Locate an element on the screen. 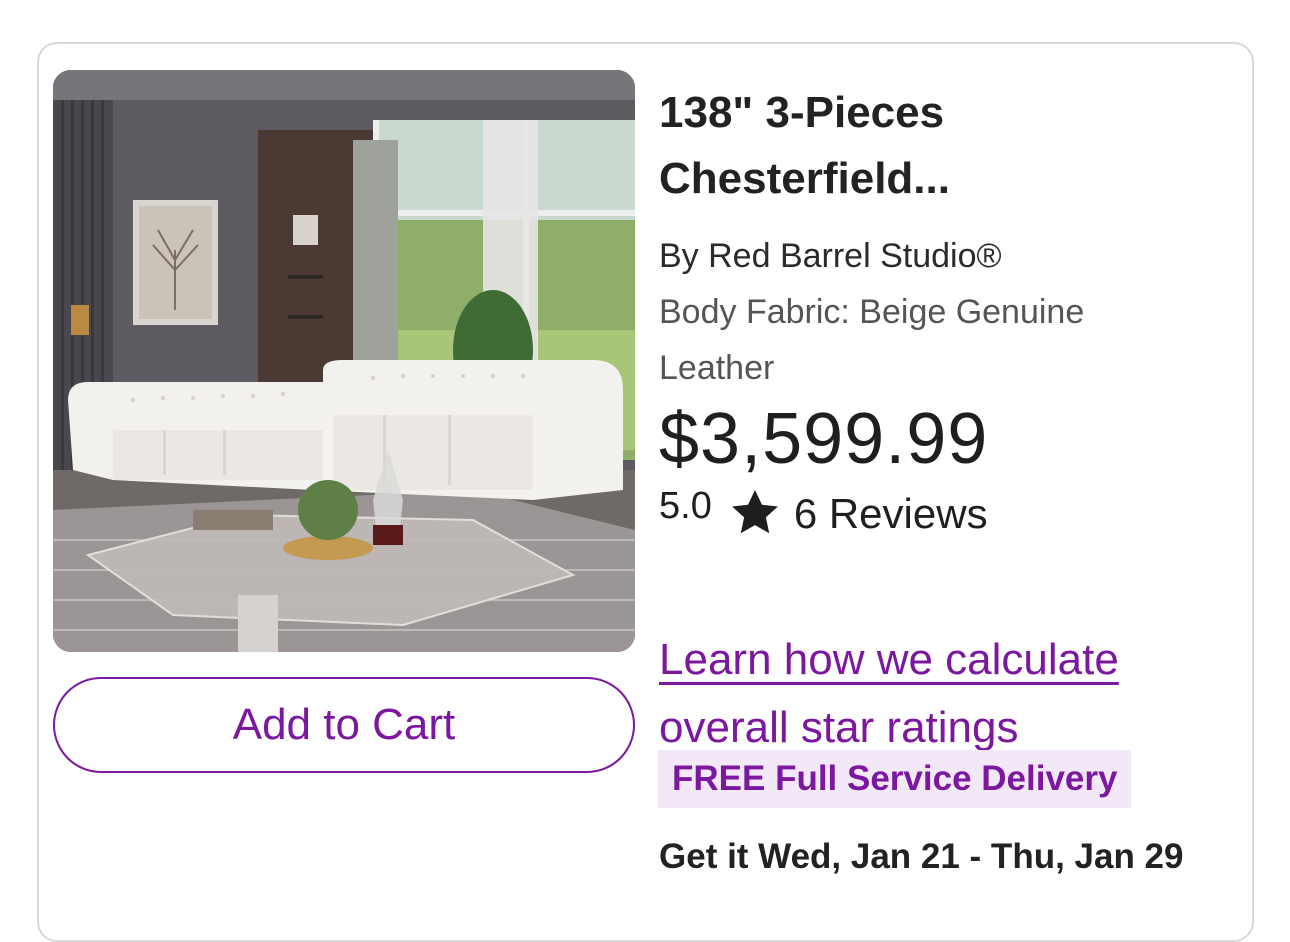 This screenshot has height=942, width=1290. variant-line-1: Body Fabric: Beige Genuine is located at coordinates (872, 312).